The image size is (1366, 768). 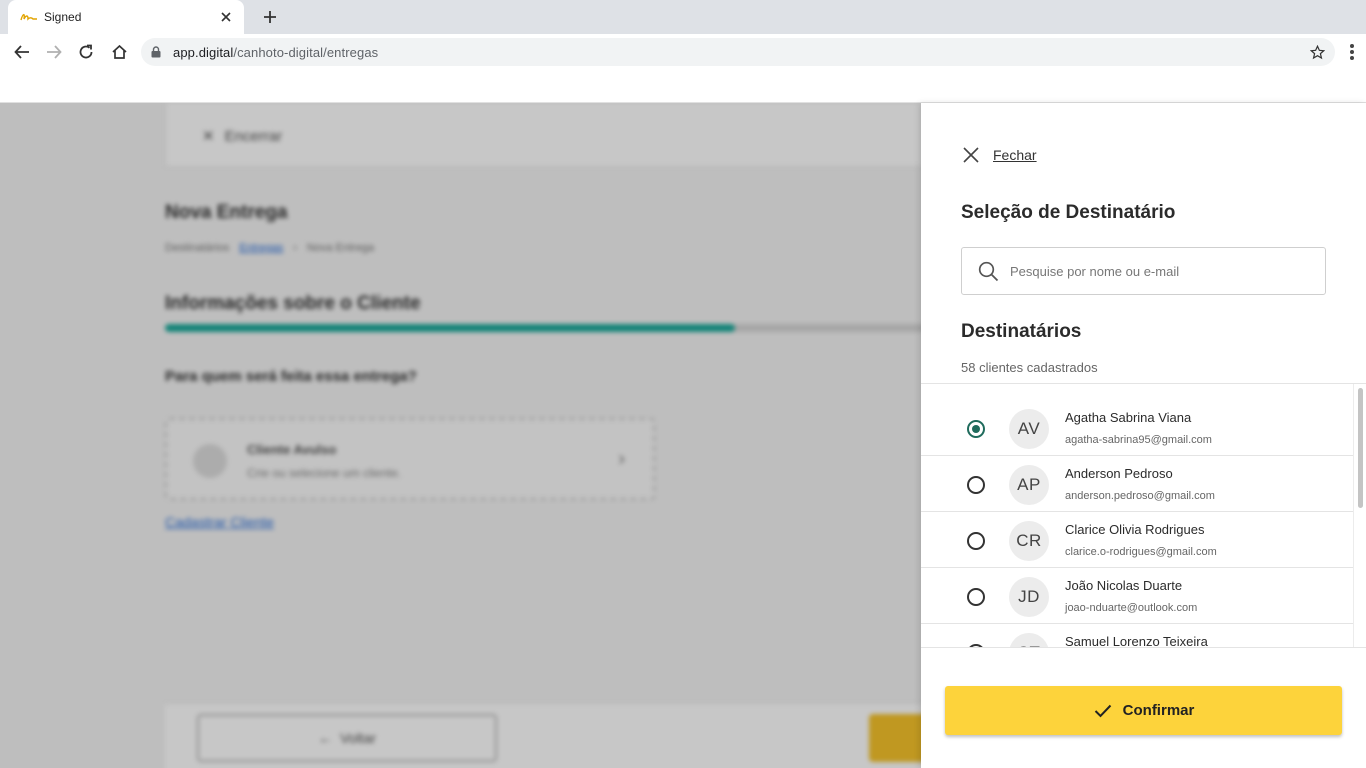 I want to click on browser-toolbar: app.digital/canhoto-digital/entregas, so click(x=683, y=52).